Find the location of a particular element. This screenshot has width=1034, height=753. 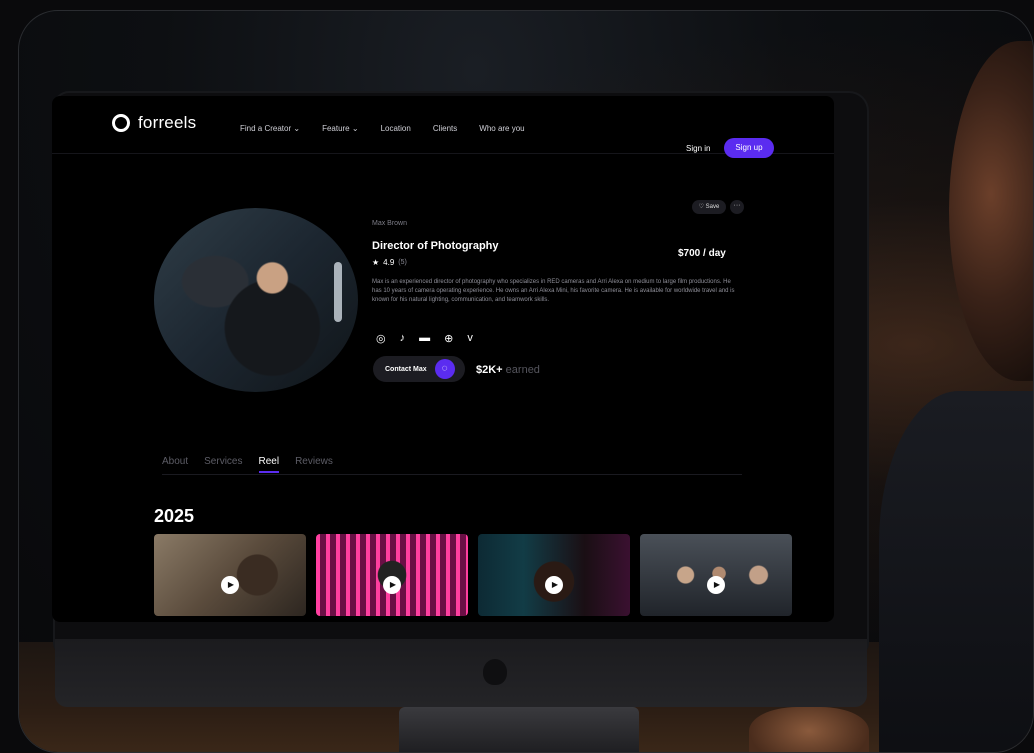

chat-icon: ◌ is located at coordinates (444, 369).